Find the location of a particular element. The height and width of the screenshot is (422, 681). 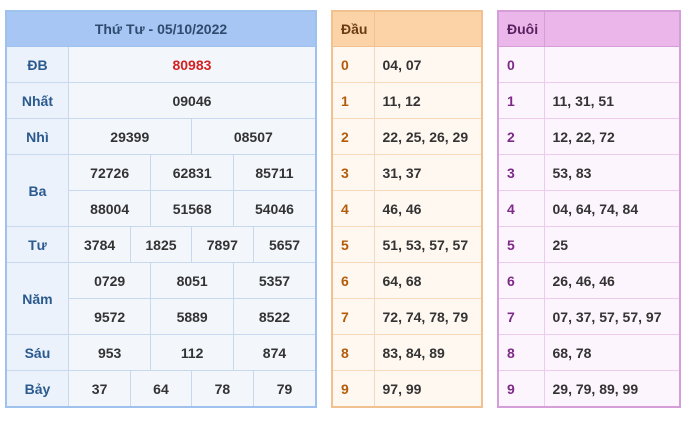

table-row: 0 is located at coordinates (589, 64).